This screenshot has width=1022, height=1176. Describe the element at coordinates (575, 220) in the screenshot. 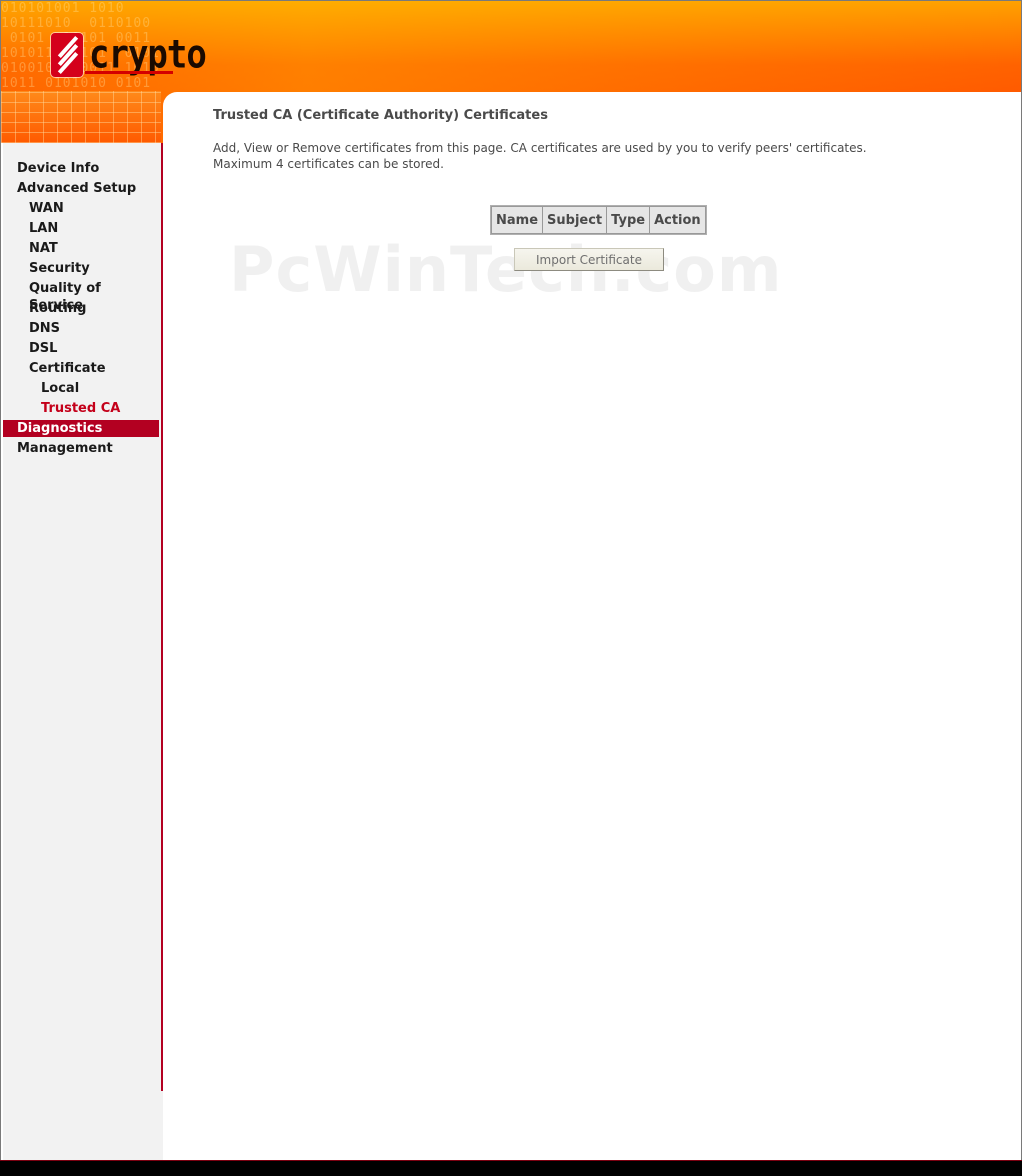

I see `col-subject: Subject` at that location.